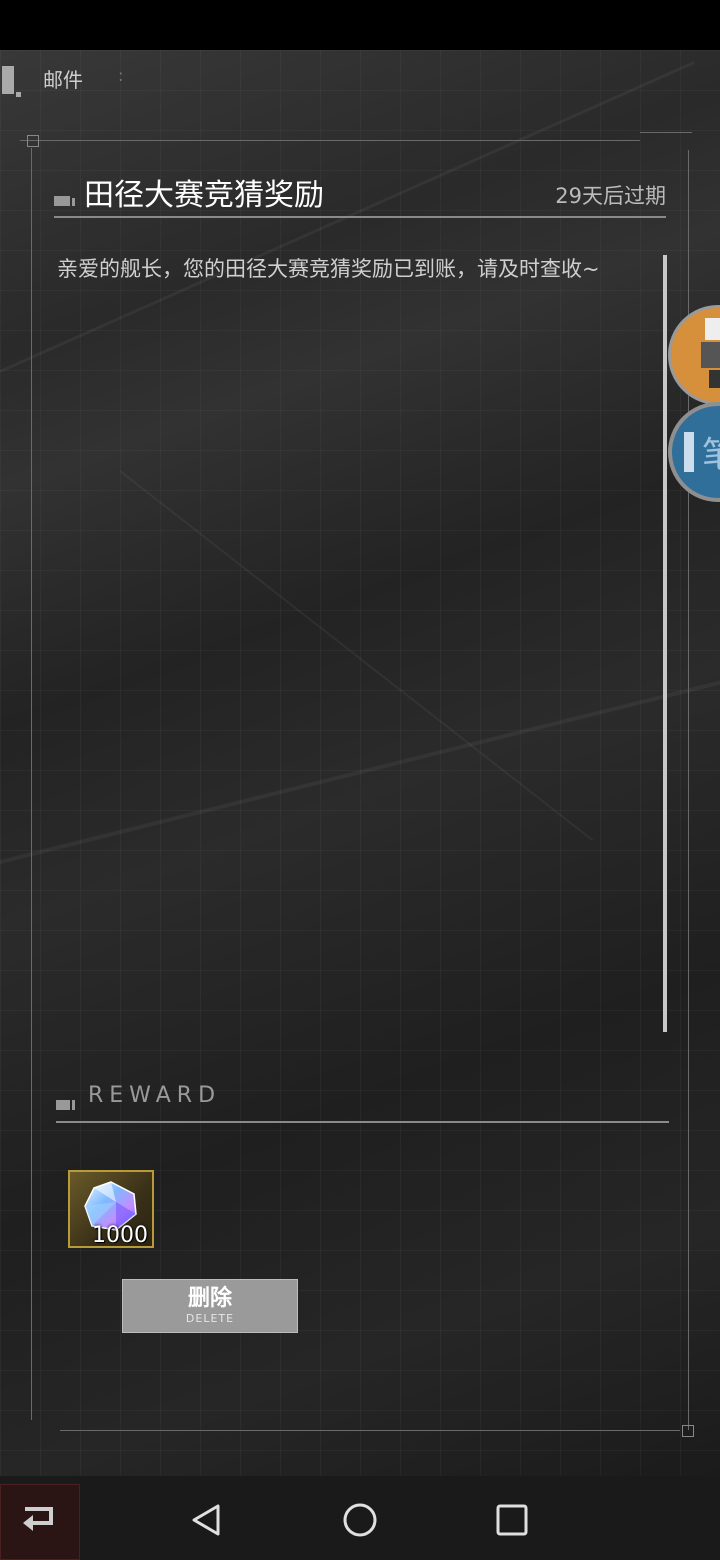  What do you see at coordinates (120, 1235) in the screenshot?
I see `reward-item-count: 1000` at bounding box center [120, 1235].